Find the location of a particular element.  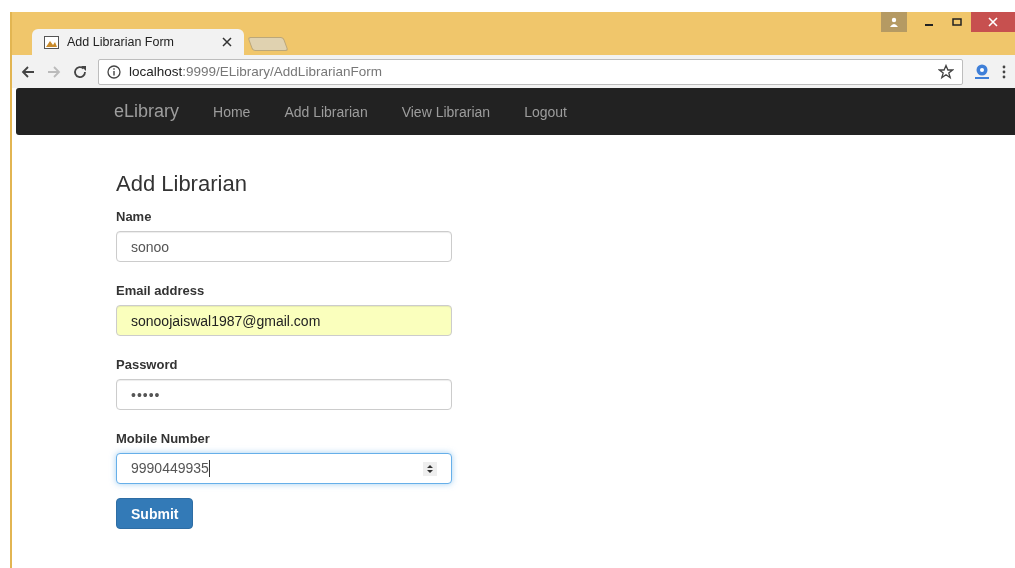

input-field: ••••• is located at coordinates (284, 394).